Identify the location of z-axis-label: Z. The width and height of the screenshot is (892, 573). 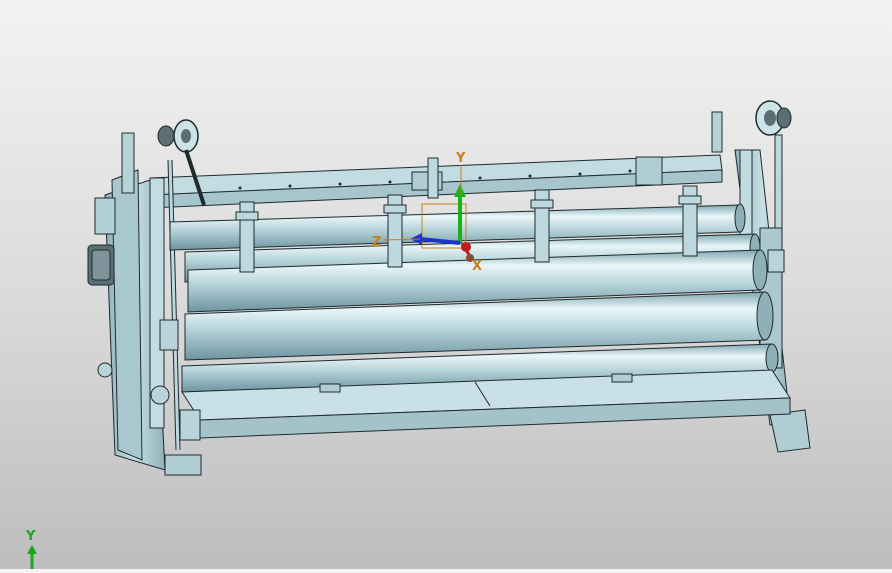
(376, 242).